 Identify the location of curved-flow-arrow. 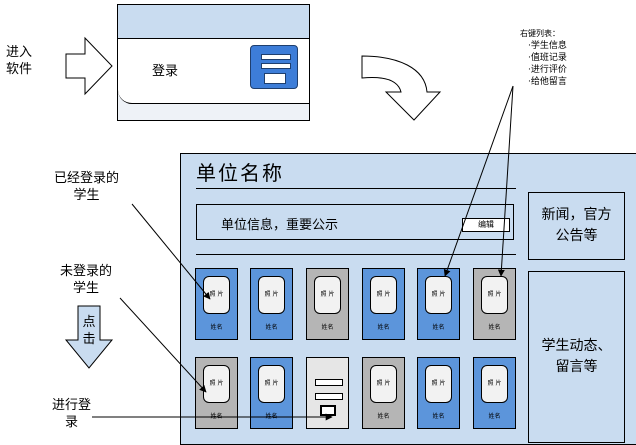
(401, 88).